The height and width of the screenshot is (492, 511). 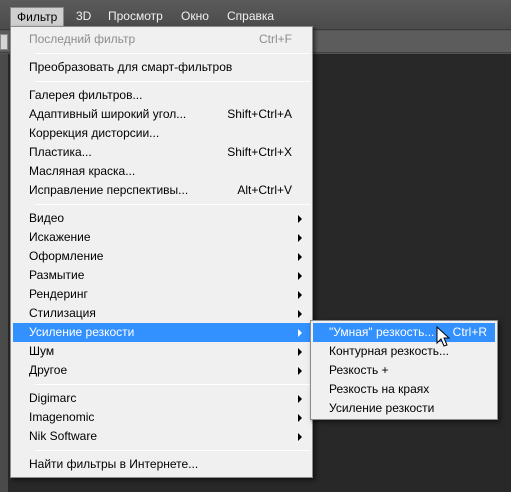 What do you see at coordinates (161, 294) in the screenshot?
I see `menu-item-render: Рендеринг` at bounding box center [161, 294].